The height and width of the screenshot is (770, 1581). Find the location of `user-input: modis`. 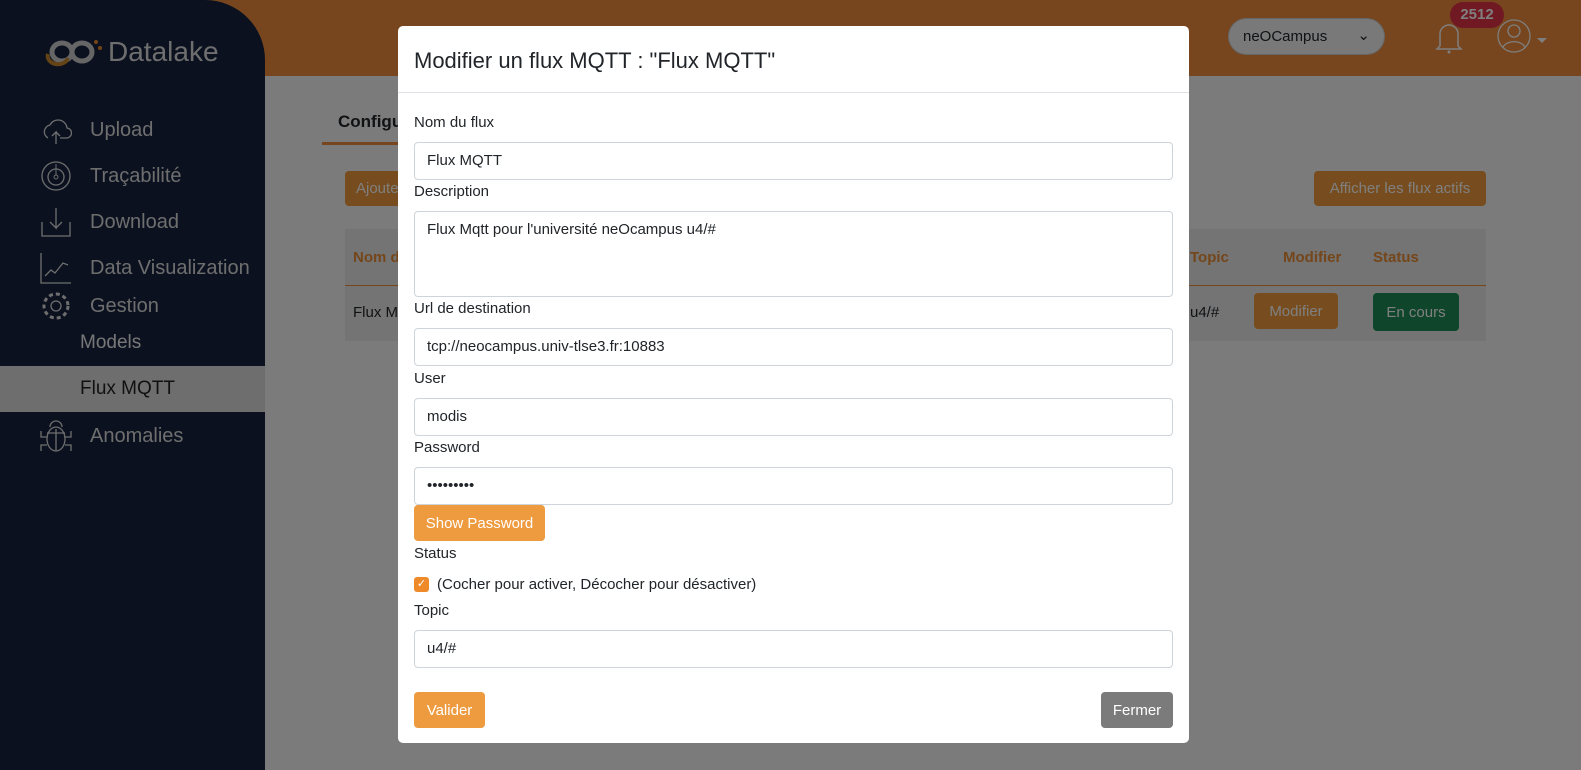

user-input: modis is located at coordinates (793, 417).